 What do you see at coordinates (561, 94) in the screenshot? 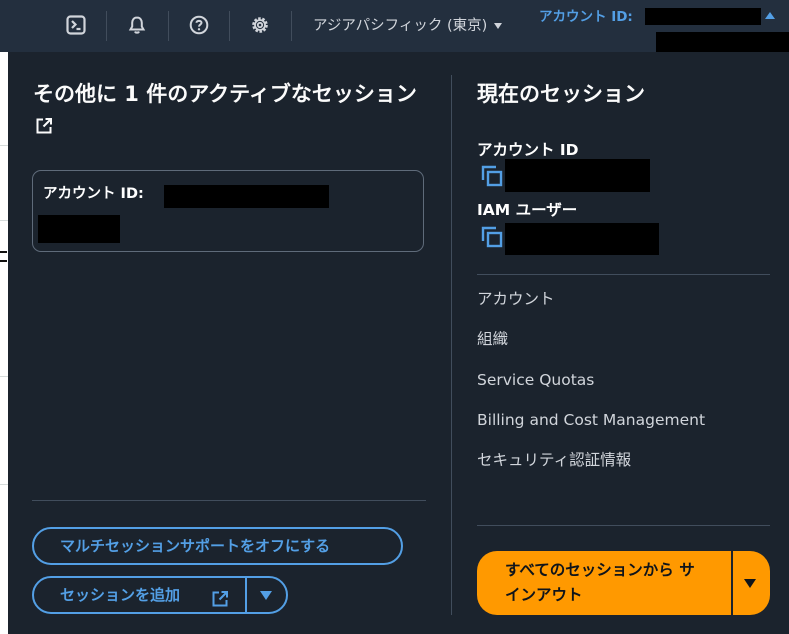
I see `current-session-title: 現在のセッション` at bounding box center [561, 94].